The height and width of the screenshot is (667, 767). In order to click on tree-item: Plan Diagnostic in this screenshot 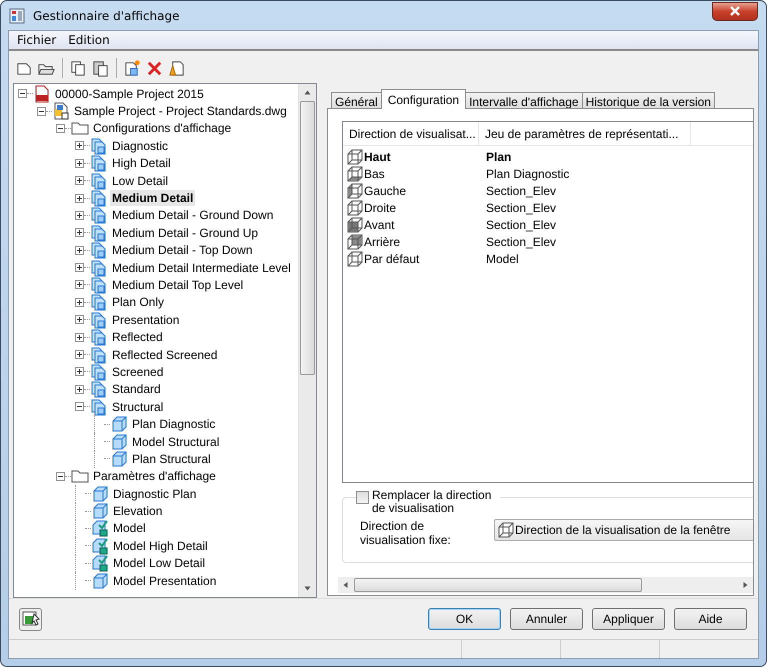, I will do `click(174, 424)`.